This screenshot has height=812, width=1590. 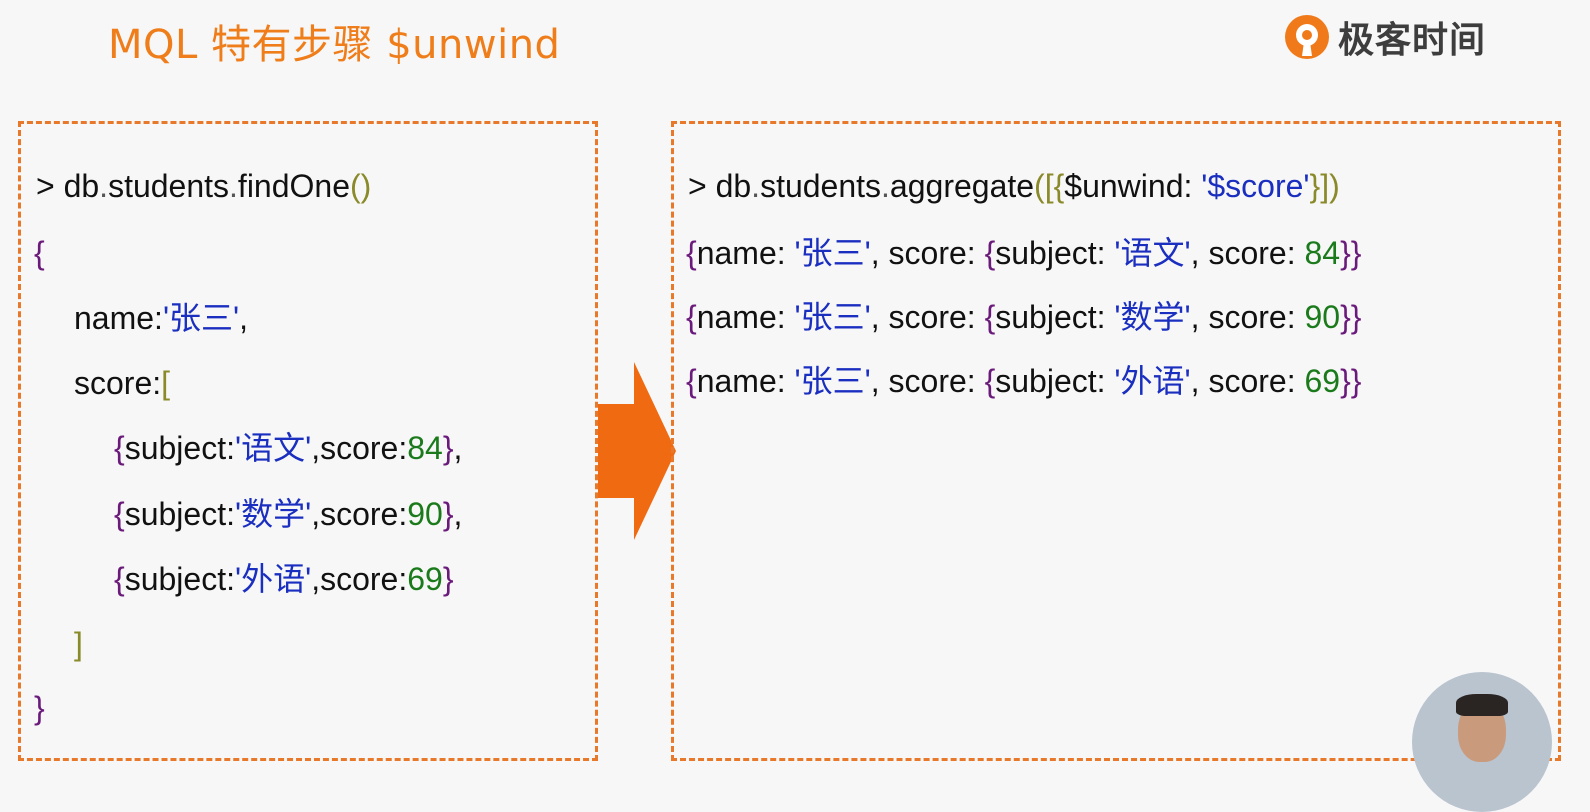 What do you see at coordinates (962, 186) in the screenshot?
I see `method-text: aggregate` at bounding box center [962, 186].